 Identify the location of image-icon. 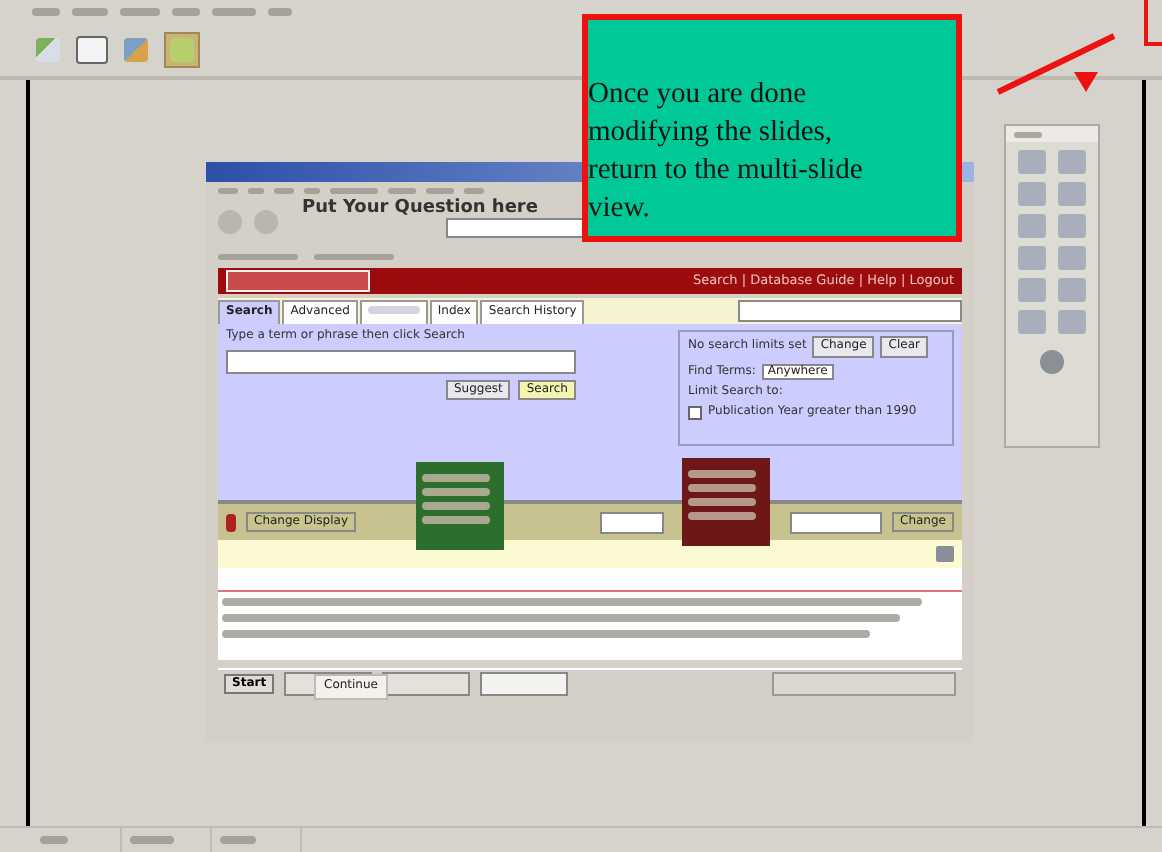
(136, 50).